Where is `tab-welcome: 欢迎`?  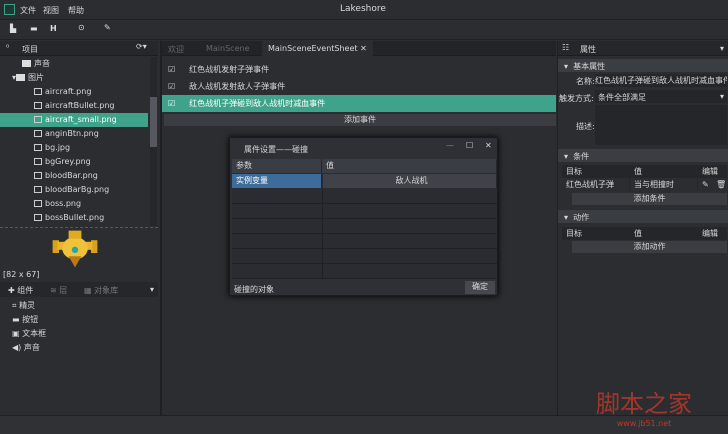
tab-welcome: 欢迎 is located at coordinates (176, 49).